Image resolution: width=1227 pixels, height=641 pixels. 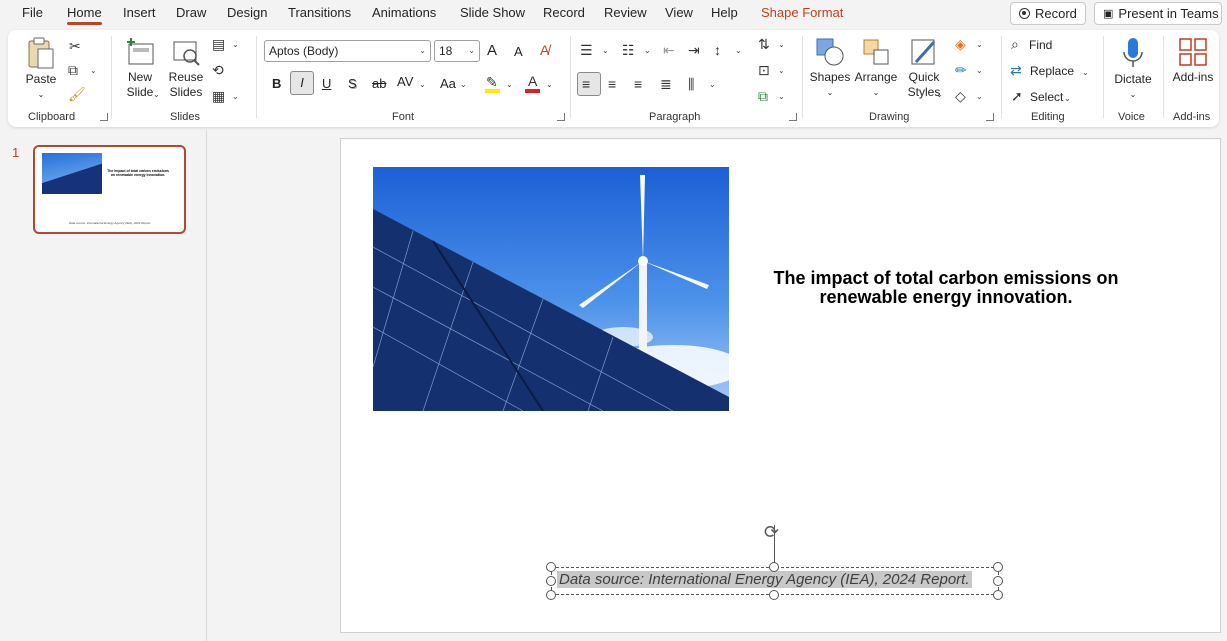 What do you see at coordinates (717, 50) in the screenshot?
I see `line-spacing-icon: ↕` at bounding box center [717, 50].